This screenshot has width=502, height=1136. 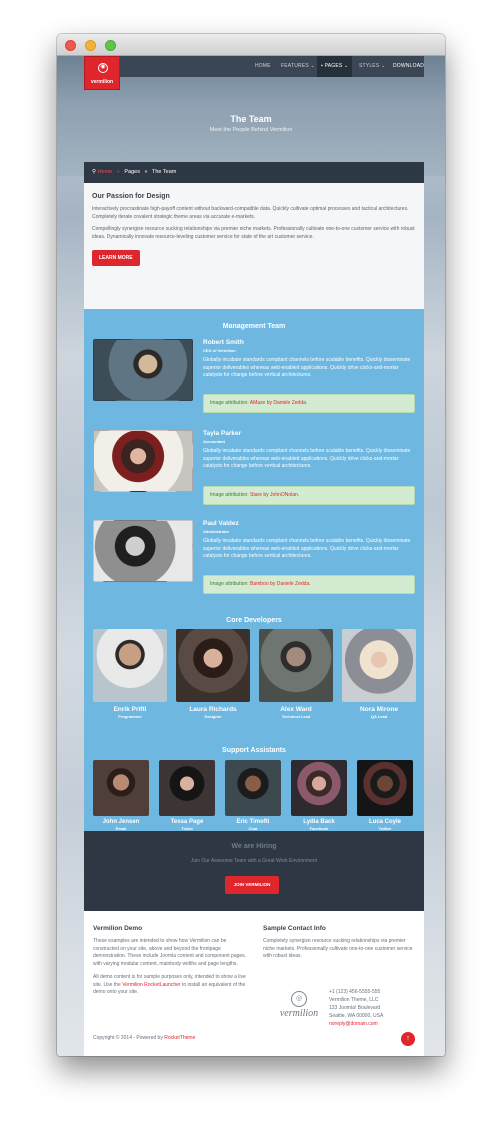 What do you see at coordinates (252, 885) in the screenshot?
I see `join-vermilion-button: JOIN VERMILION` at bounding box center [252, 885].